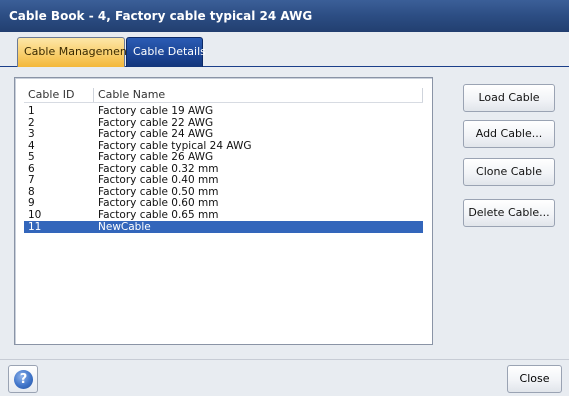  Describe the element at coordinates (223, 134) in the screenshot. I see `table-row: 3 Factory cable 24 AWG` at that location.